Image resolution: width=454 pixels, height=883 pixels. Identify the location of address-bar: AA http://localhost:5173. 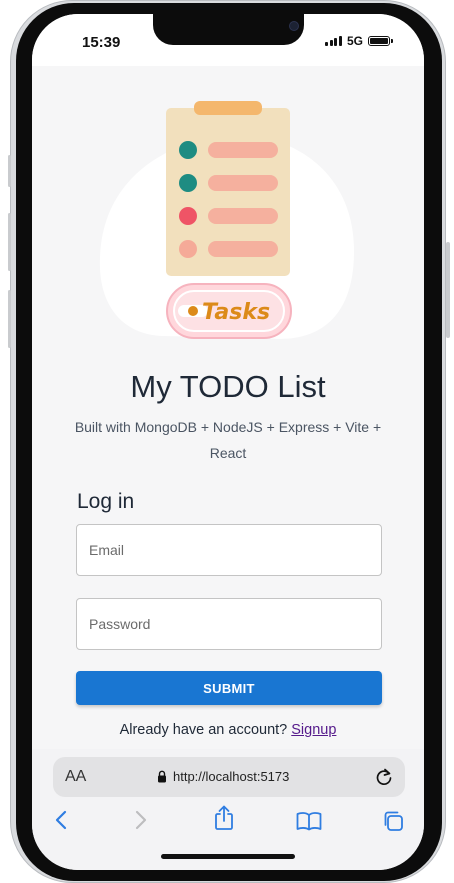
(229, 777).